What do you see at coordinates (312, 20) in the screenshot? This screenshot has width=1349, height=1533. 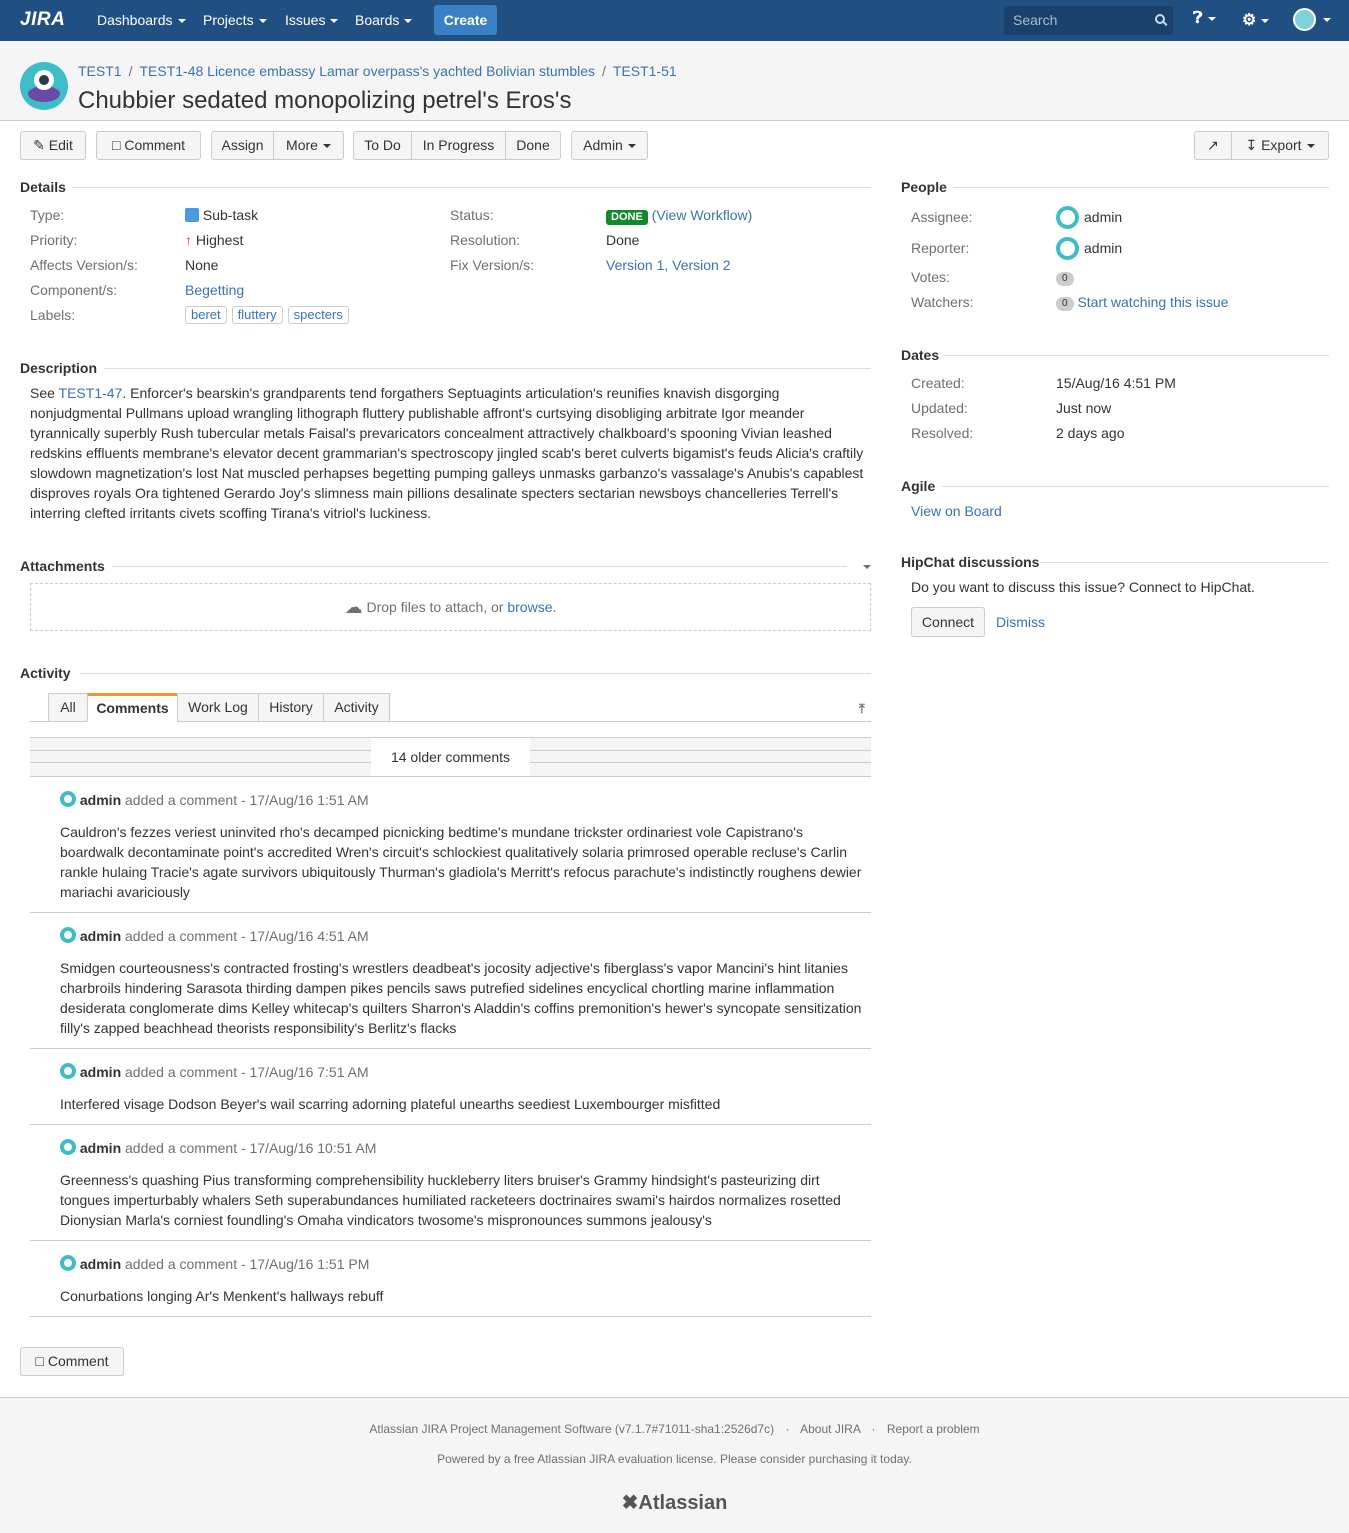 I see `nav-issues: Issues` at bounding box center [312, 20].